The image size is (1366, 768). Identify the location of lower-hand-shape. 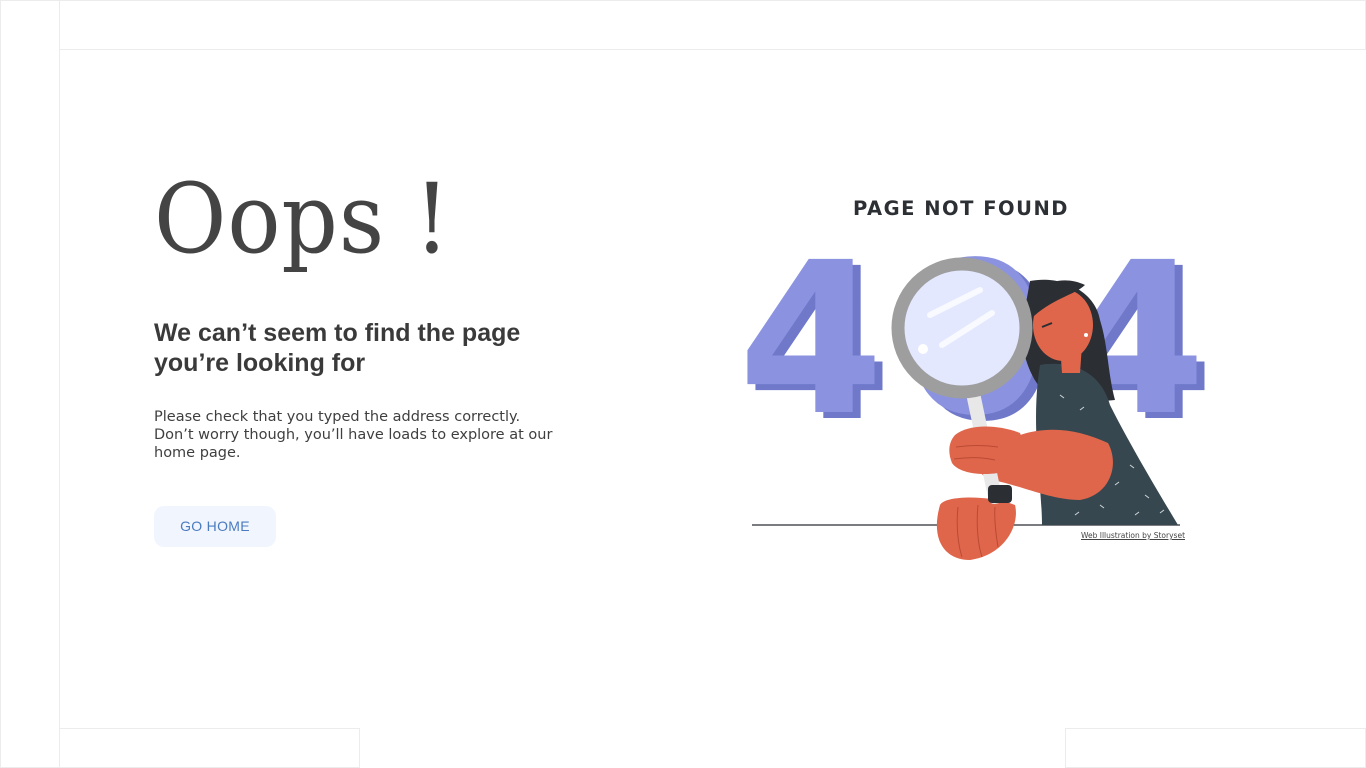
(976, 528).